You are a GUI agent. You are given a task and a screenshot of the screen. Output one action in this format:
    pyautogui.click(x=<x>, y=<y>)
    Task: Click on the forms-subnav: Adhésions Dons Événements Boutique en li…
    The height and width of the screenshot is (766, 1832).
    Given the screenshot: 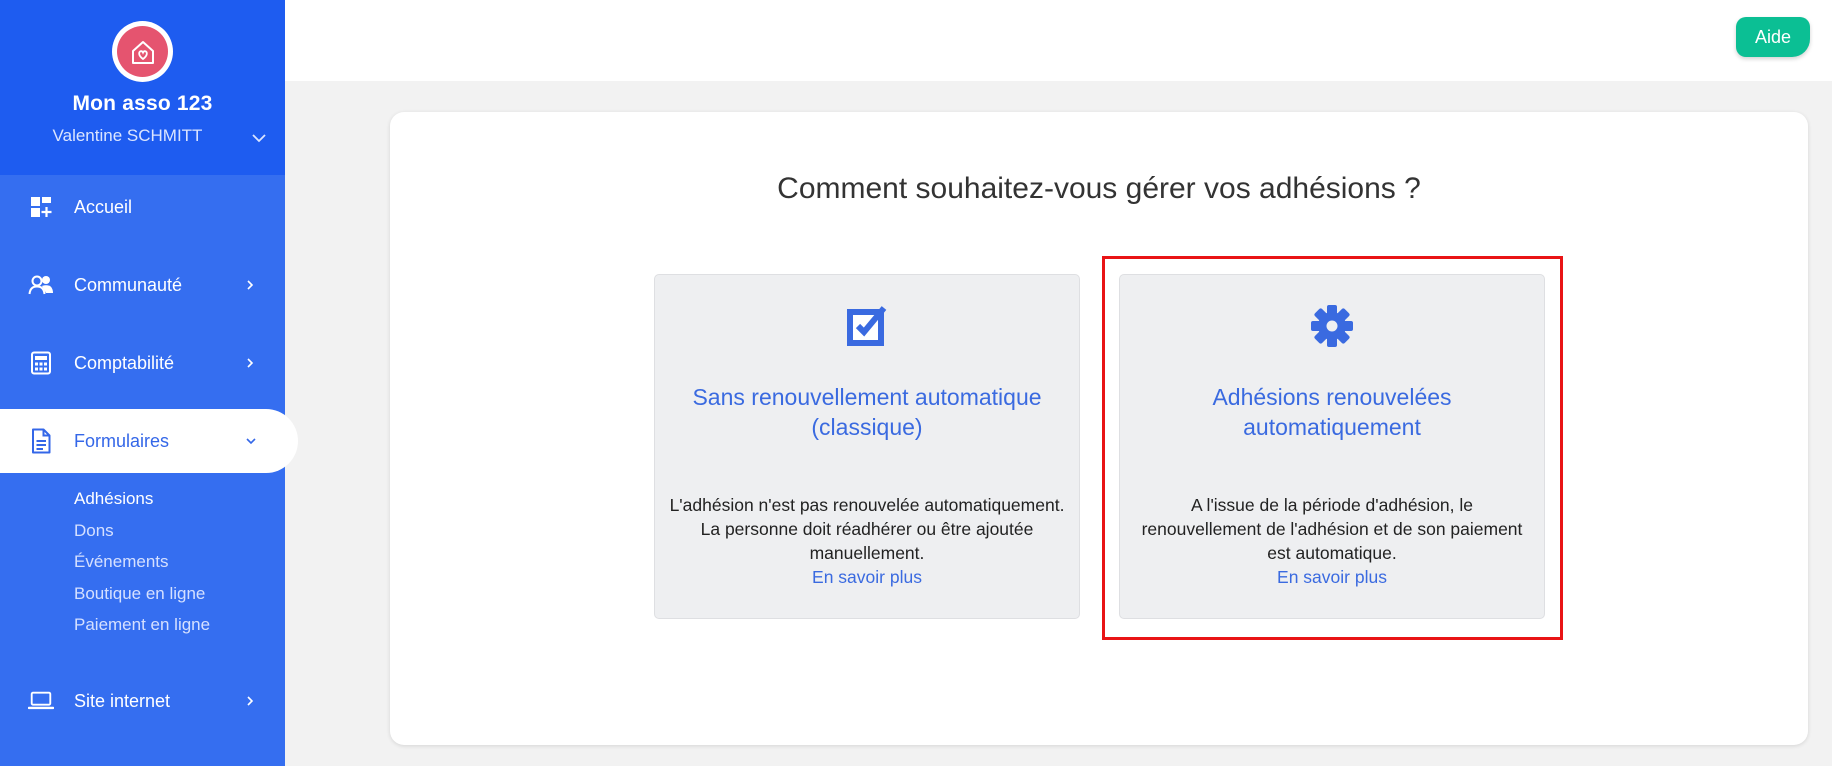 What is the action you would take?
    pyautogui.click(x=142, y=562)
    